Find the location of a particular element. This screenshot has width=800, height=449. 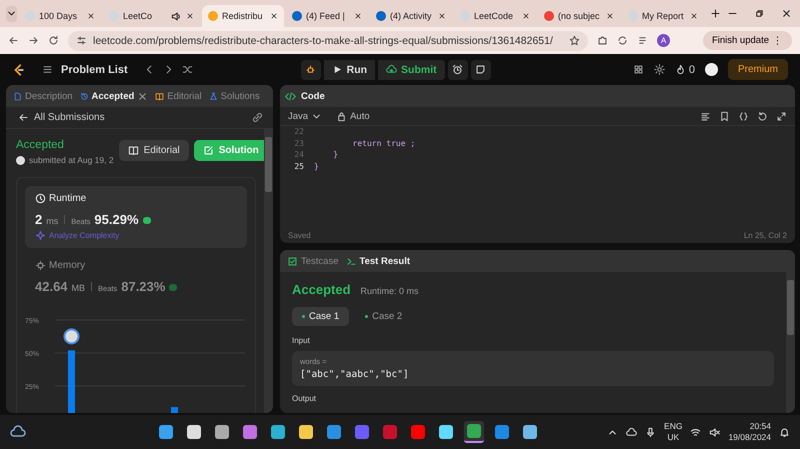

panel-tab: Accepted is located at coordinates (114, 96).